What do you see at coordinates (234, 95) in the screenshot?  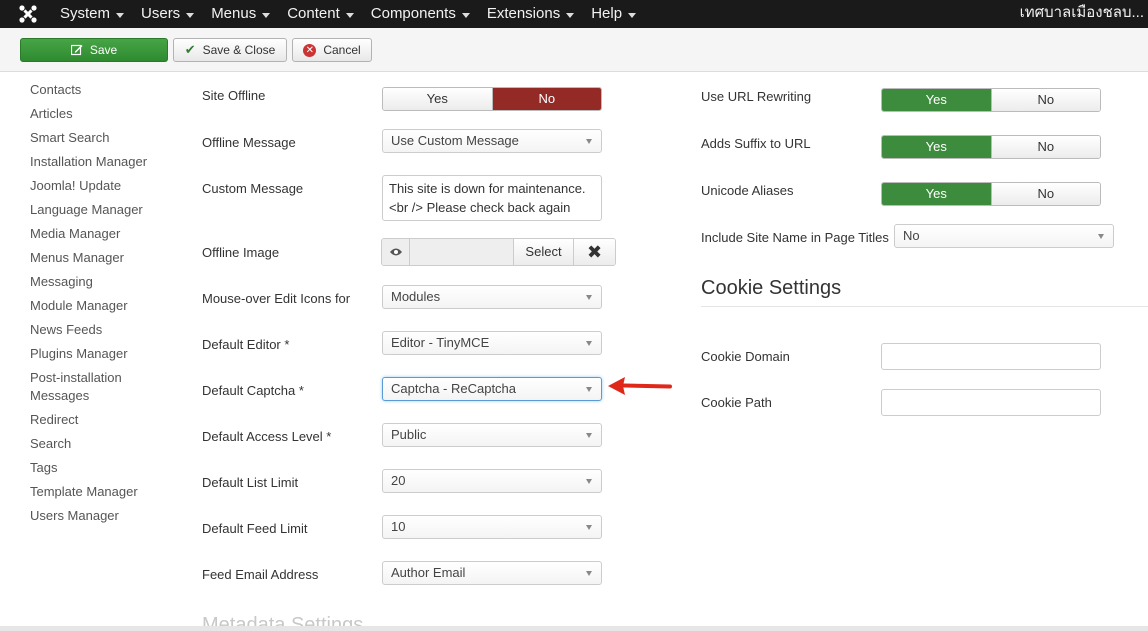 I see `site-offline-label: Site Offline` at bounding box center [234, 95].